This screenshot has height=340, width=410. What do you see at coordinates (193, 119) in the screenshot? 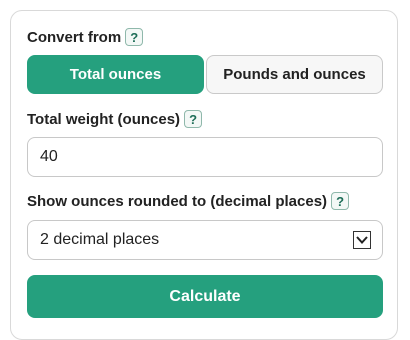
I see `total-weight-help-icon: ?` at bounding box center [193, 119].